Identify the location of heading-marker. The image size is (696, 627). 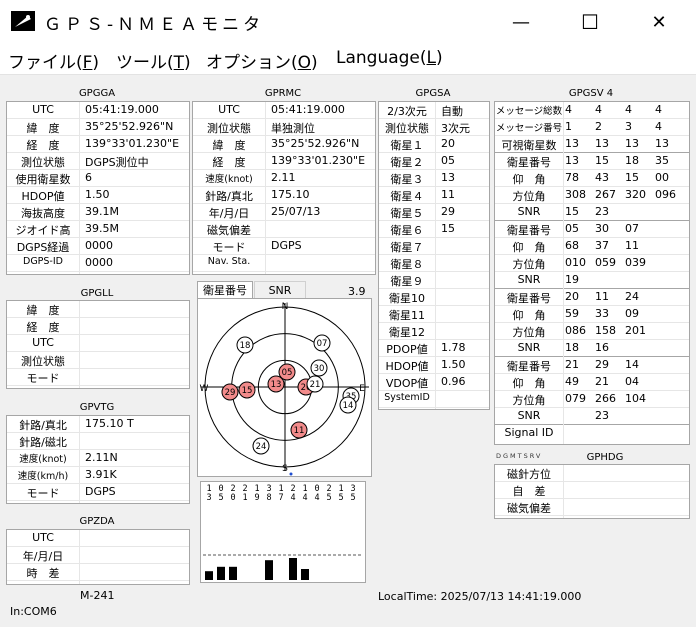
(291, 474).